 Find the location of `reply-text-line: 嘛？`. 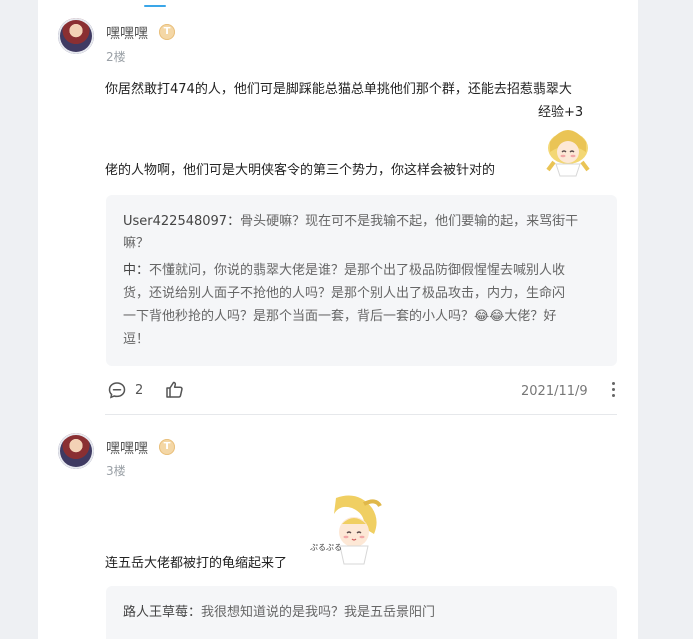

reply-text-line: 嘛？ is located at coordinates (136, 243).